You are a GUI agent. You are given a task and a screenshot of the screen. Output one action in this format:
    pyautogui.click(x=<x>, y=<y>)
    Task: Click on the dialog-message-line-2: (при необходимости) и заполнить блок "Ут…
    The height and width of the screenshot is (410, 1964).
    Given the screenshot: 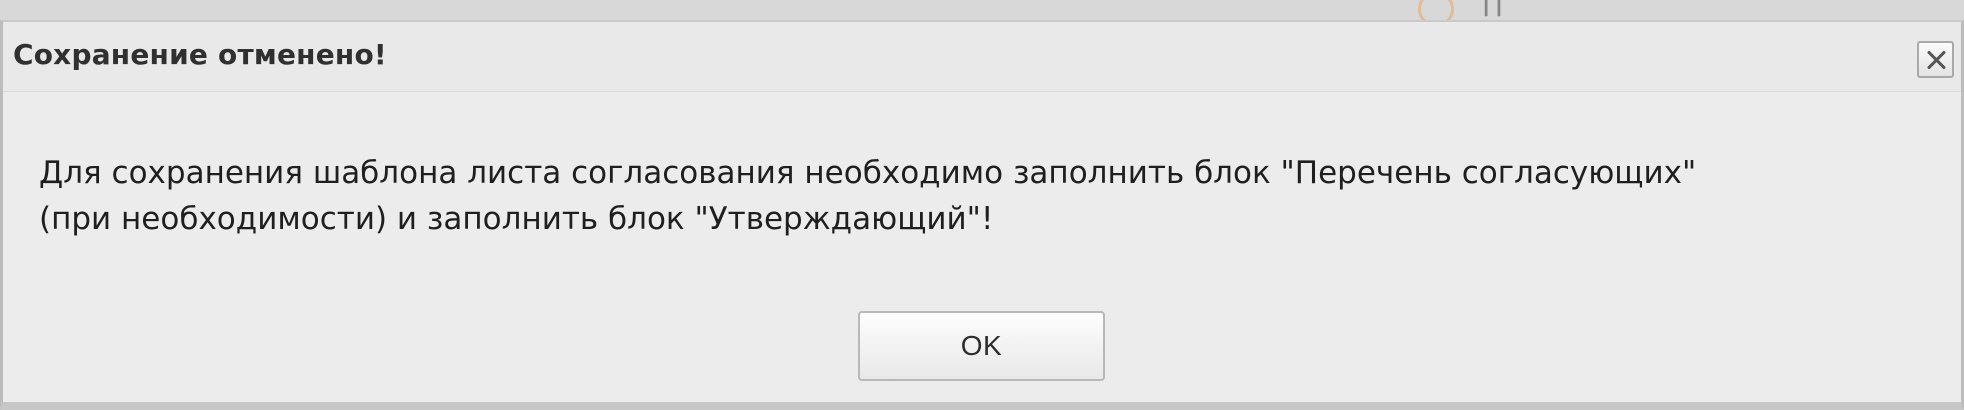 What is the action you would take?
    pyautogui.click(x=516, y=219)
    